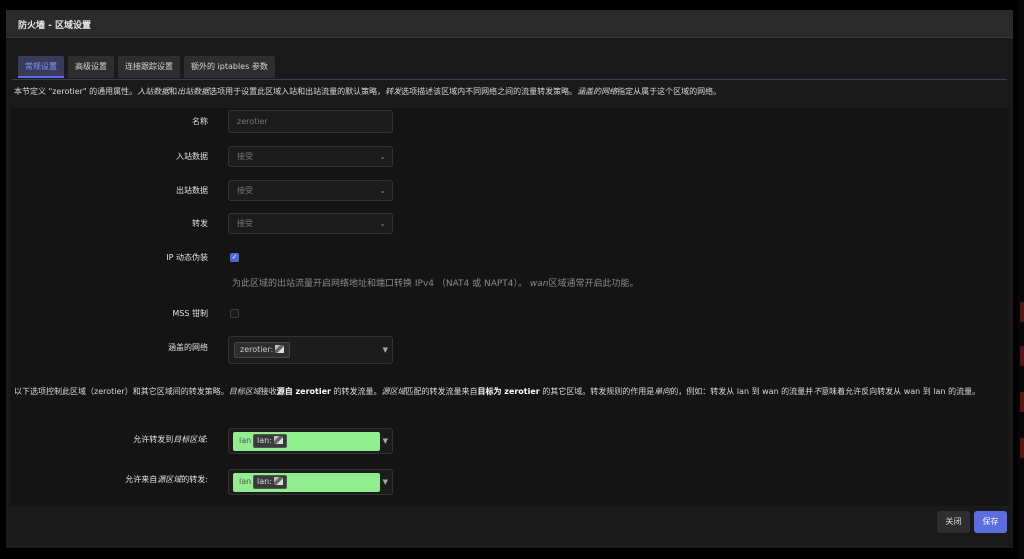 This screenshot has width=1024, height=559. I want to click on output-policy-select: 接受 ⌄, so click(310, 190).